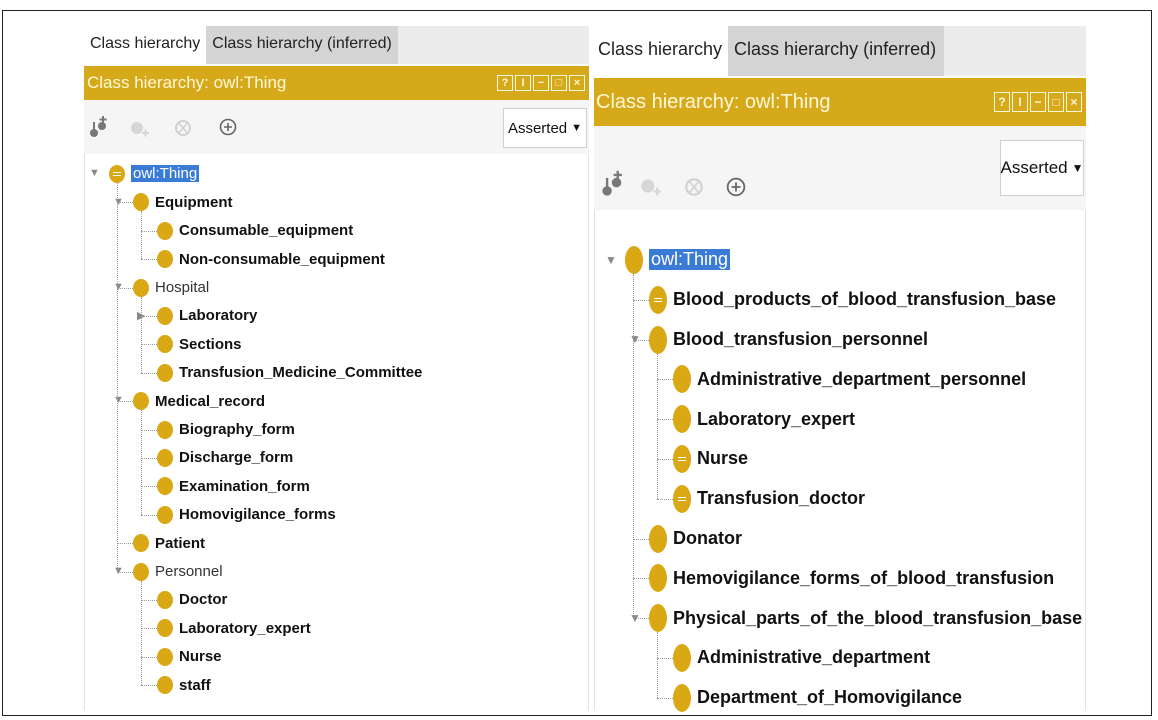  I want to click on tree-node-label: Examination_form, so click(244, 486).